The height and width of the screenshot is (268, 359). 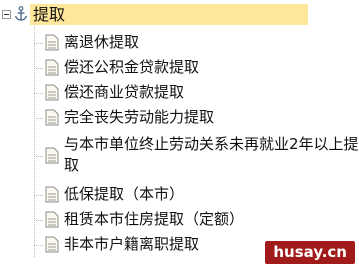 I want to click on tree-root-label: 提取, so click(x=169, y=14).